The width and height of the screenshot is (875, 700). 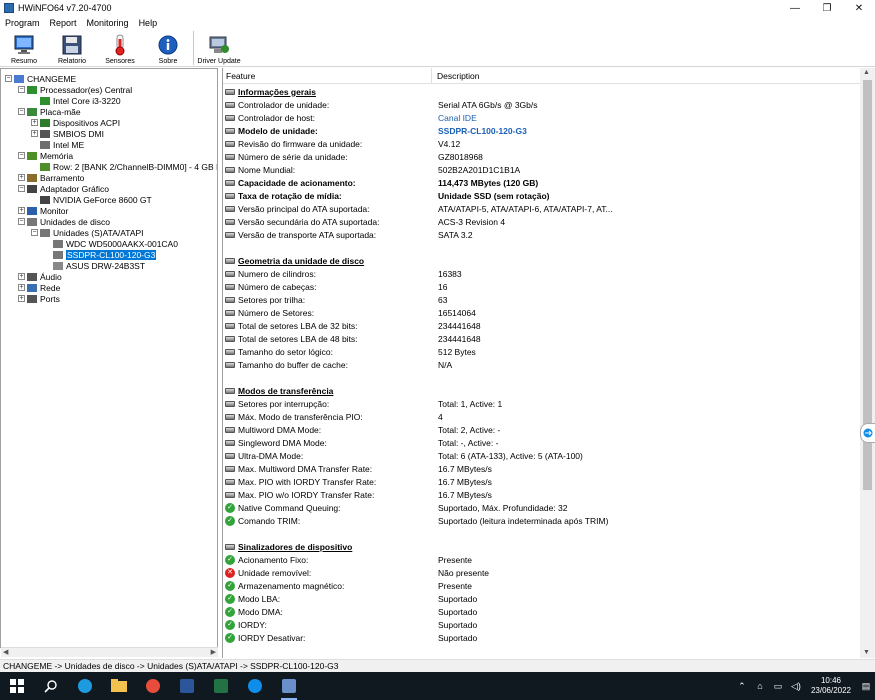 What do you see at coordinates (778, 686) in the screenshot?
I see `usb-icon: ▭` at bounding box center [778, 686].